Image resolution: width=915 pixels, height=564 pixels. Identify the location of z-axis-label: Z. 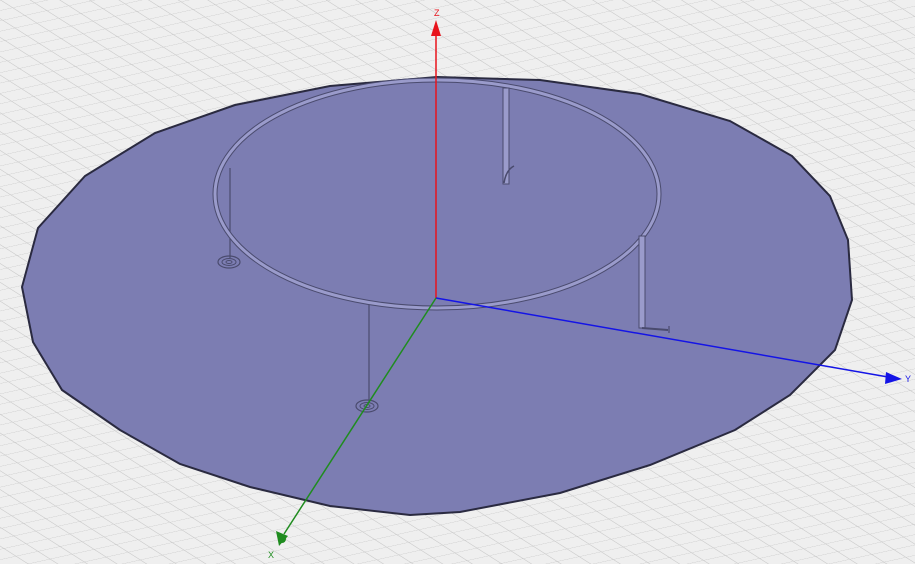
(437, 13).